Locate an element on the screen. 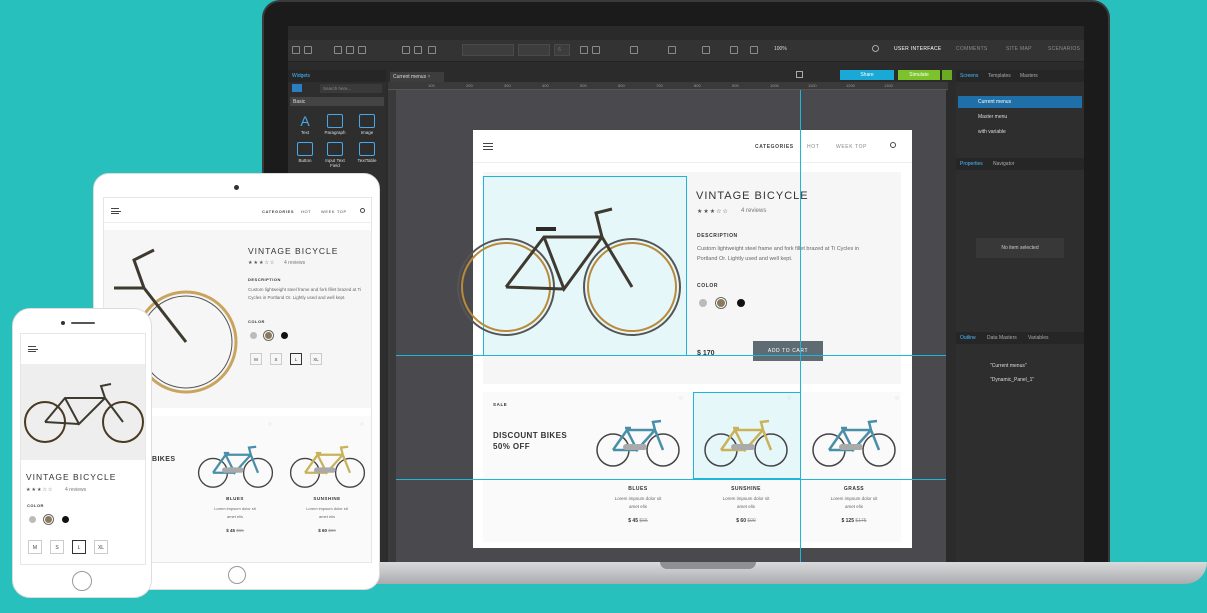 This screenshot has height=613, width=1207. bold-icon is located at coordinates (584, 50).